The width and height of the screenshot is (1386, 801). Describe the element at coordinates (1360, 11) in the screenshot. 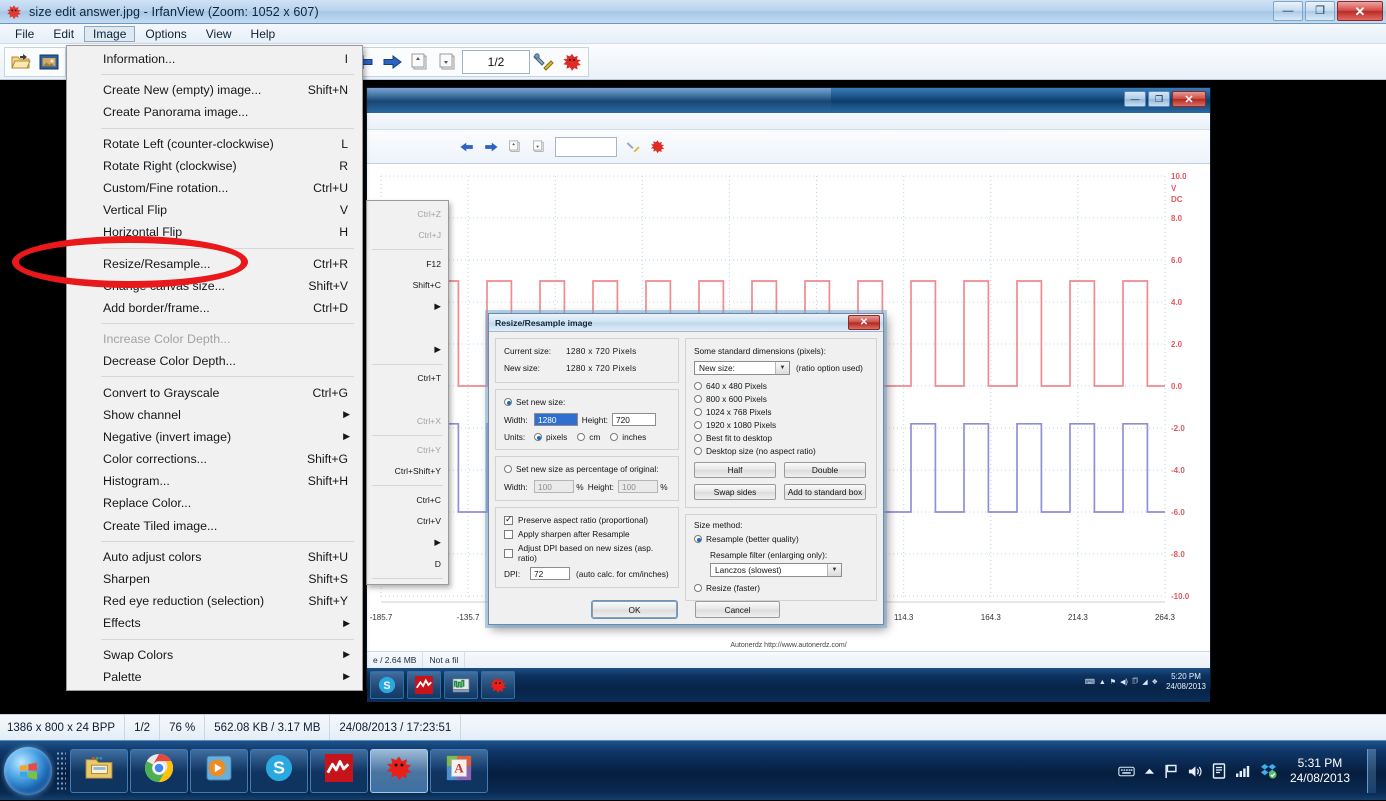

I see `close-button: ✕` at that location.